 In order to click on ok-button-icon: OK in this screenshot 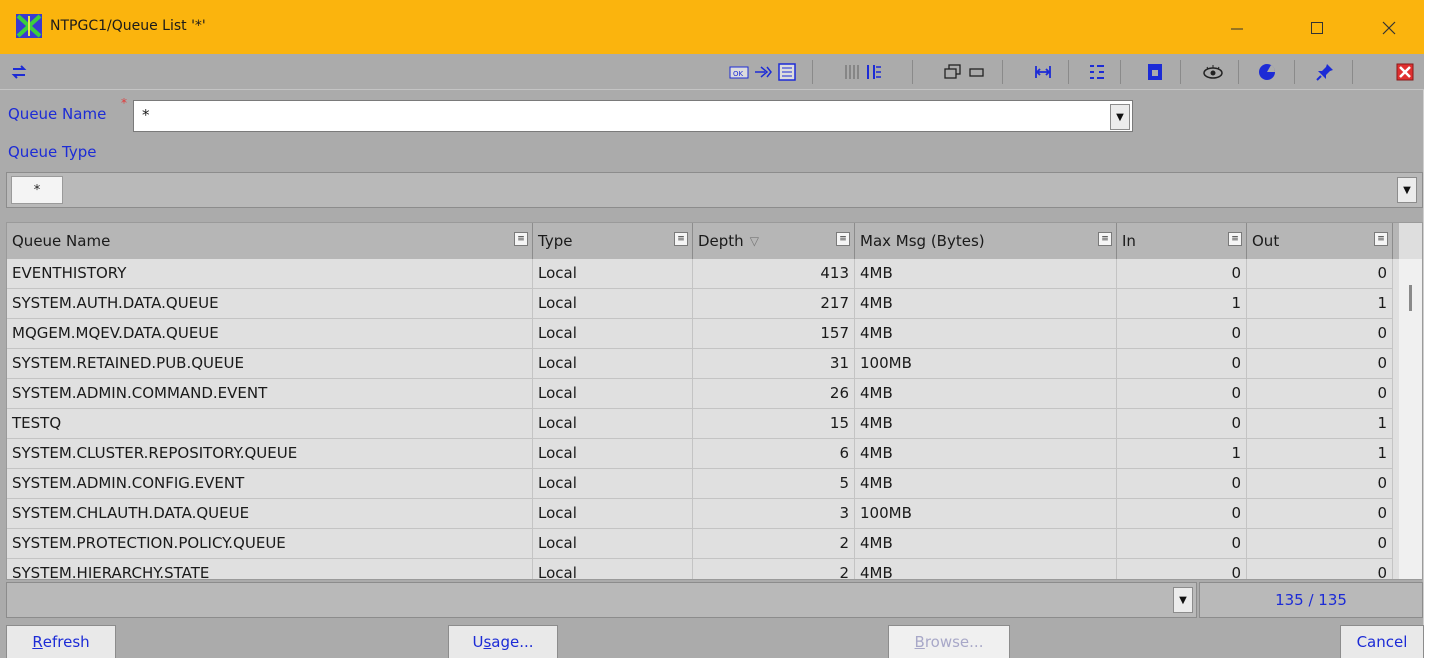, I will do `click(739, 72)`.